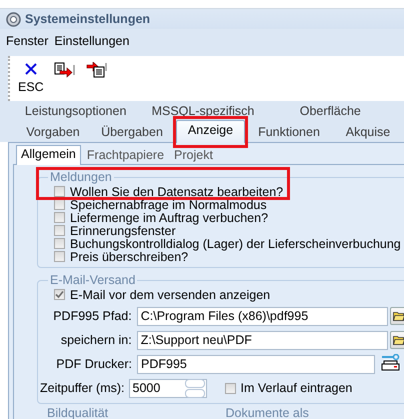 The height and width of the screenshot is (419, 404). What do you see at coordinates (81, 177) in the screenshot?
I see `group-title: Meldungen` at bounding box center [81, 177].